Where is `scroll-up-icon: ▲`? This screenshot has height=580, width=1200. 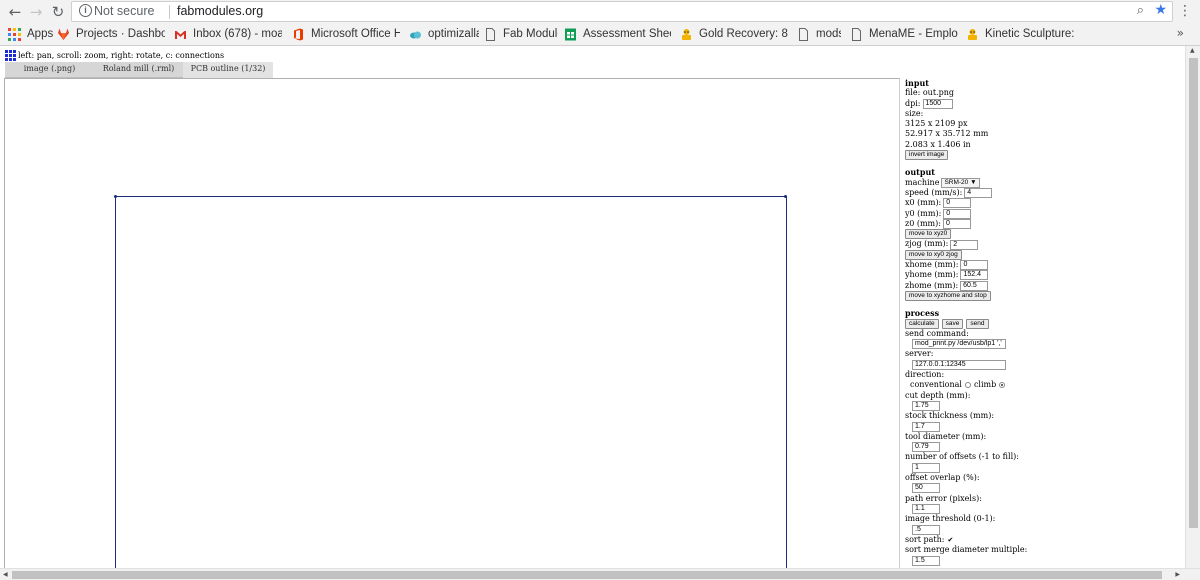
scroll-up-icon: ▲ is located at coordinates (1192, 50).